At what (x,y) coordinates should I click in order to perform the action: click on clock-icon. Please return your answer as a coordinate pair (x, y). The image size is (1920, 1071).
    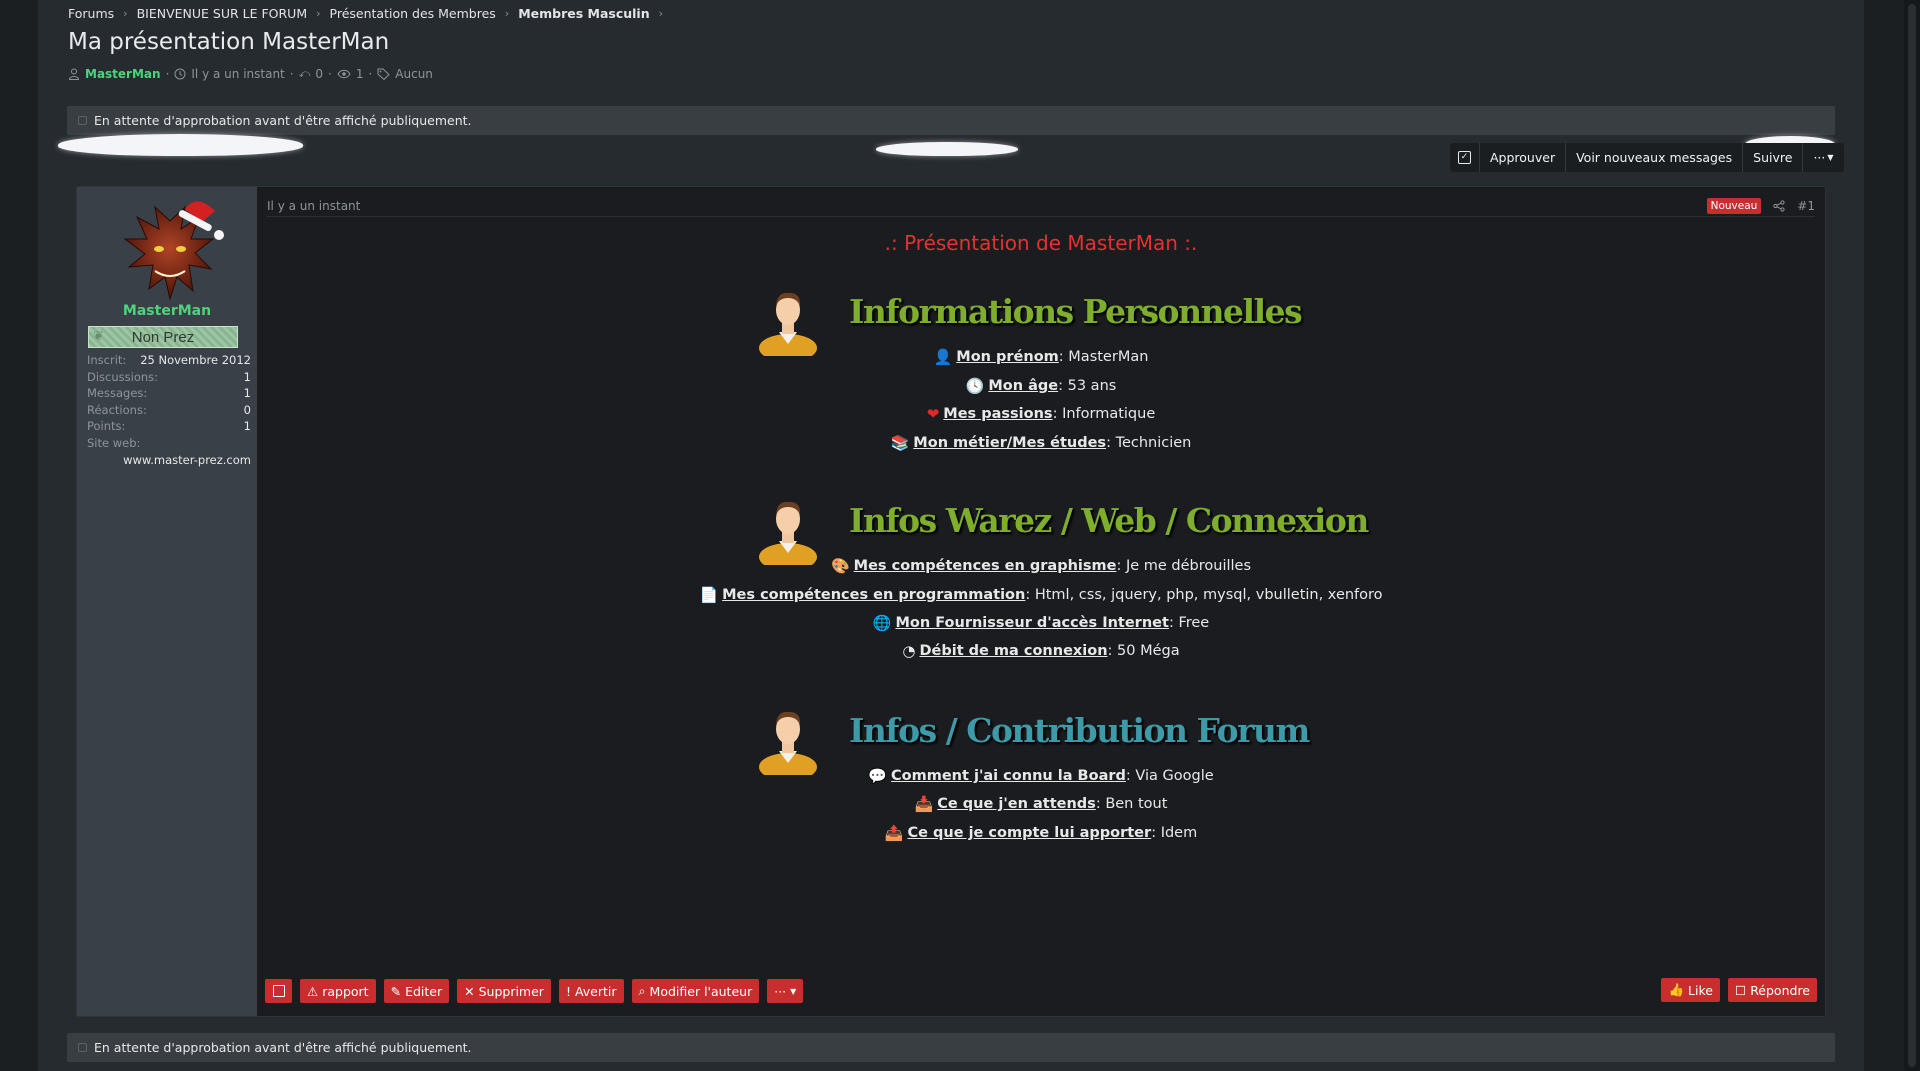
    Looking at the image, I should click on (180, 74).